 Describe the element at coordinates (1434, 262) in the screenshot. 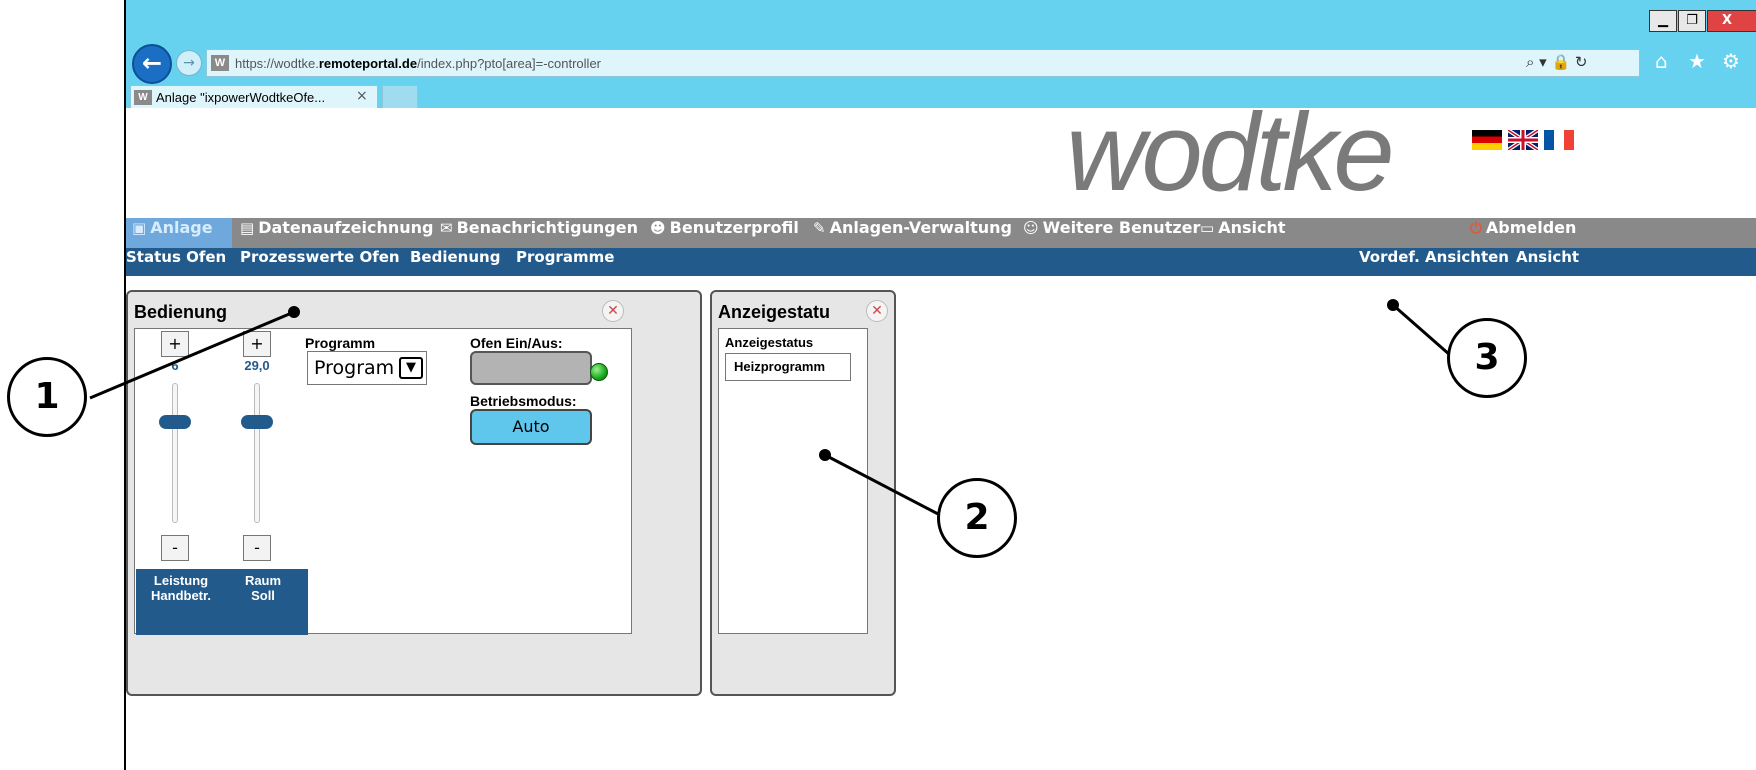

I see `subnav-vordef-ansichten: Vordef. Ansichten` at that location.